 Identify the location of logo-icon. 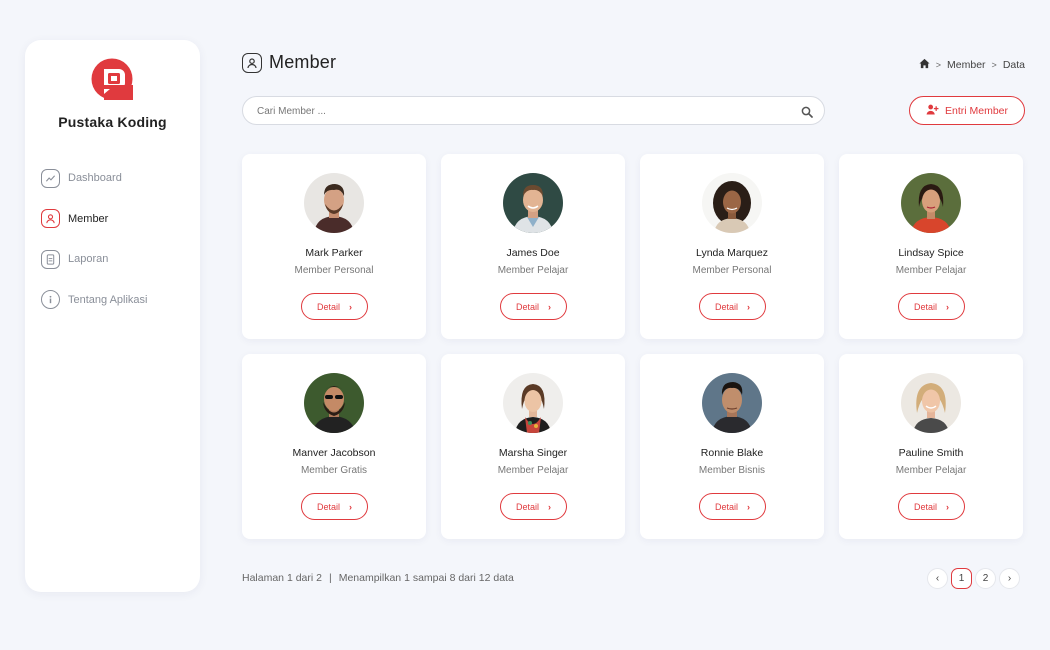
(112, 79).